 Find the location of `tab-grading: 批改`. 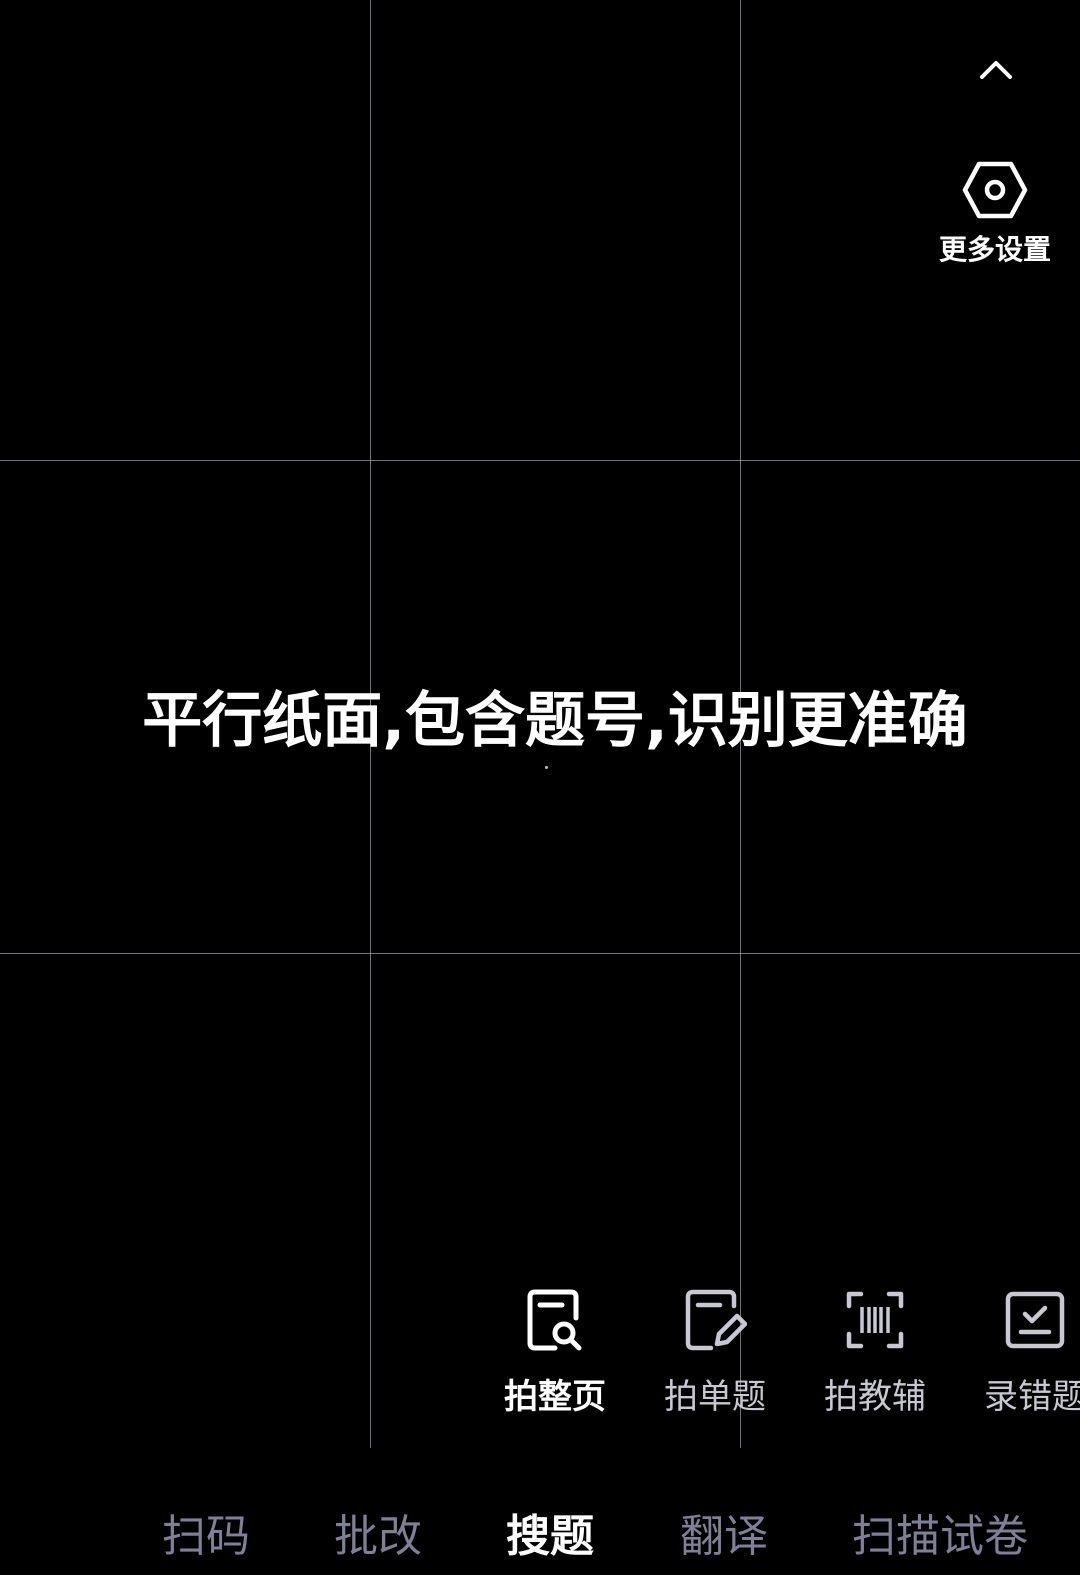

tab-grading: 批改 is located at coordinates (378, 1532).